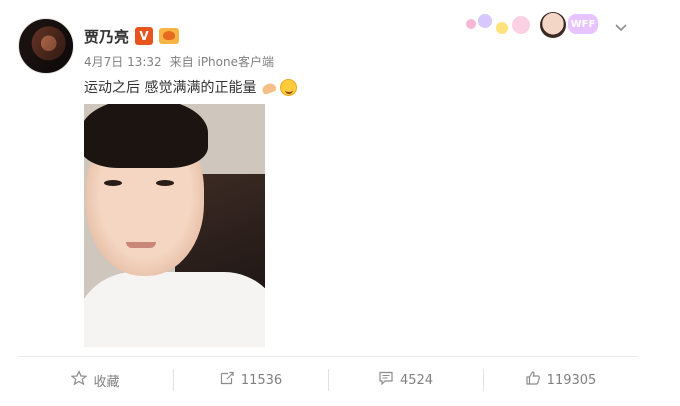  I want to click on photo-mouth, so click(141, 245).